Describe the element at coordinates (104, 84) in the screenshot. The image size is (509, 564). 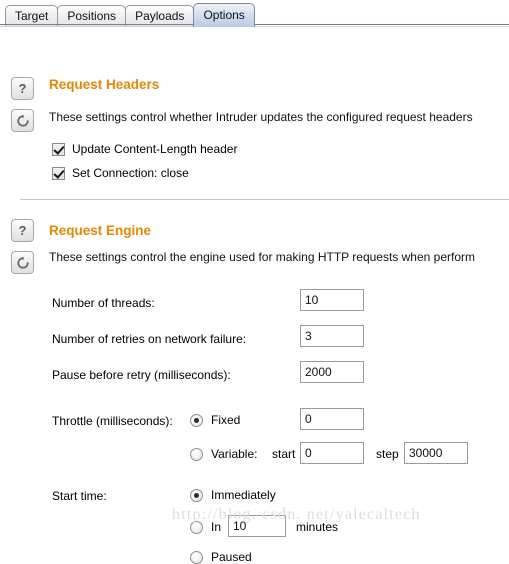
I see `request-headers-title: Request Headers` at that location.